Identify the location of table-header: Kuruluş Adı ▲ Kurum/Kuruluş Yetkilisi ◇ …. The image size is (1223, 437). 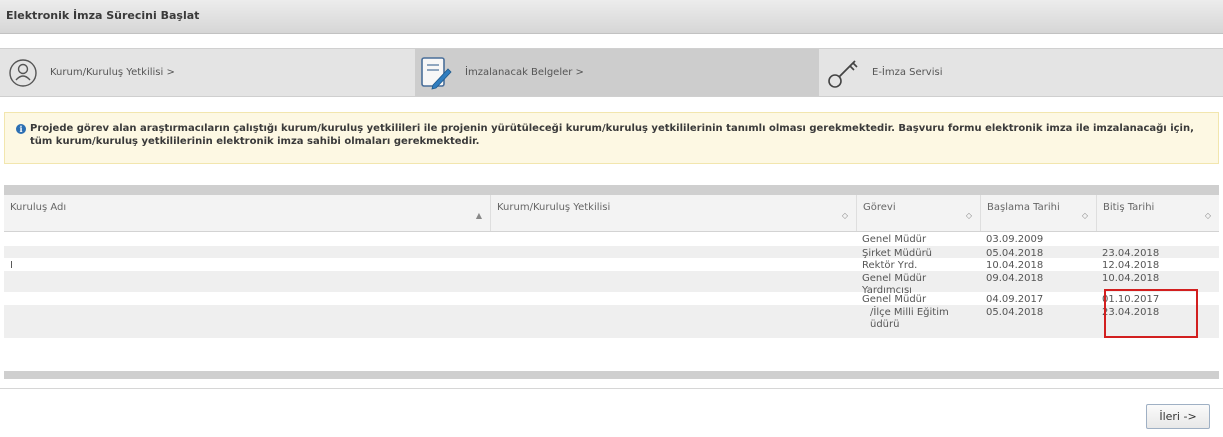
(611, 213).